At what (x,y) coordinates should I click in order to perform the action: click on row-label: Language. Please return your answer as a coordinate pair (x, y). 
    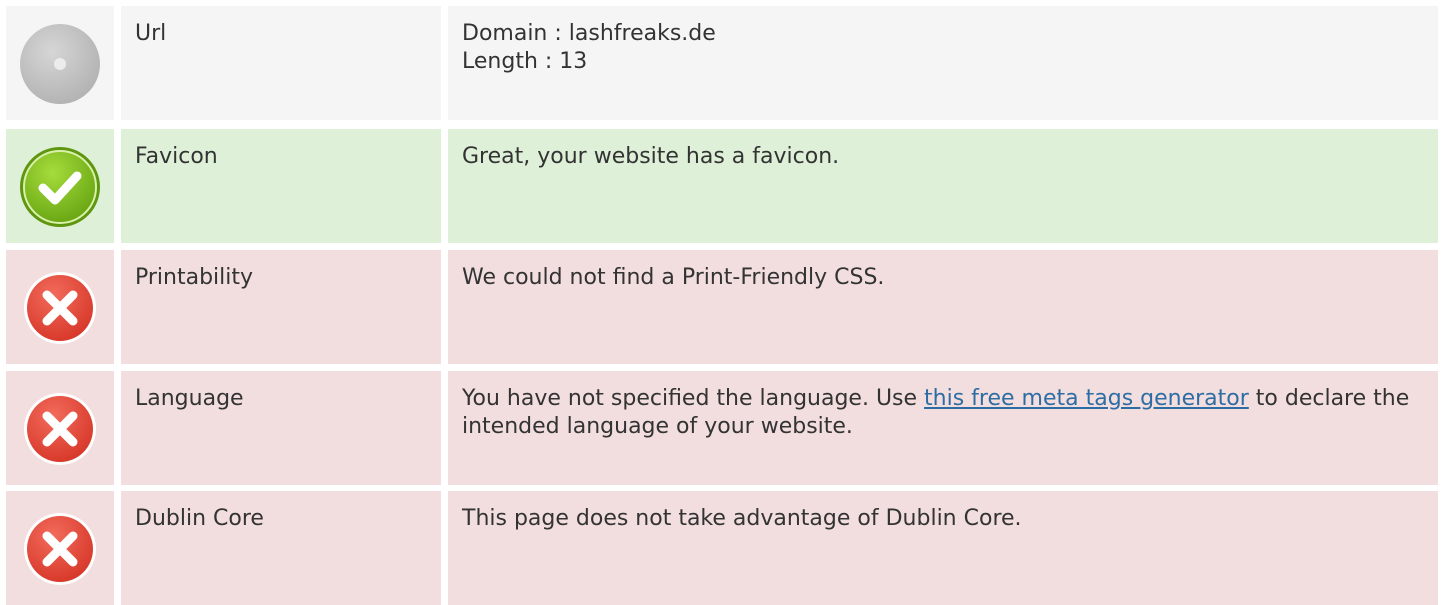
    Looking at the image, I should click on (189, 398).